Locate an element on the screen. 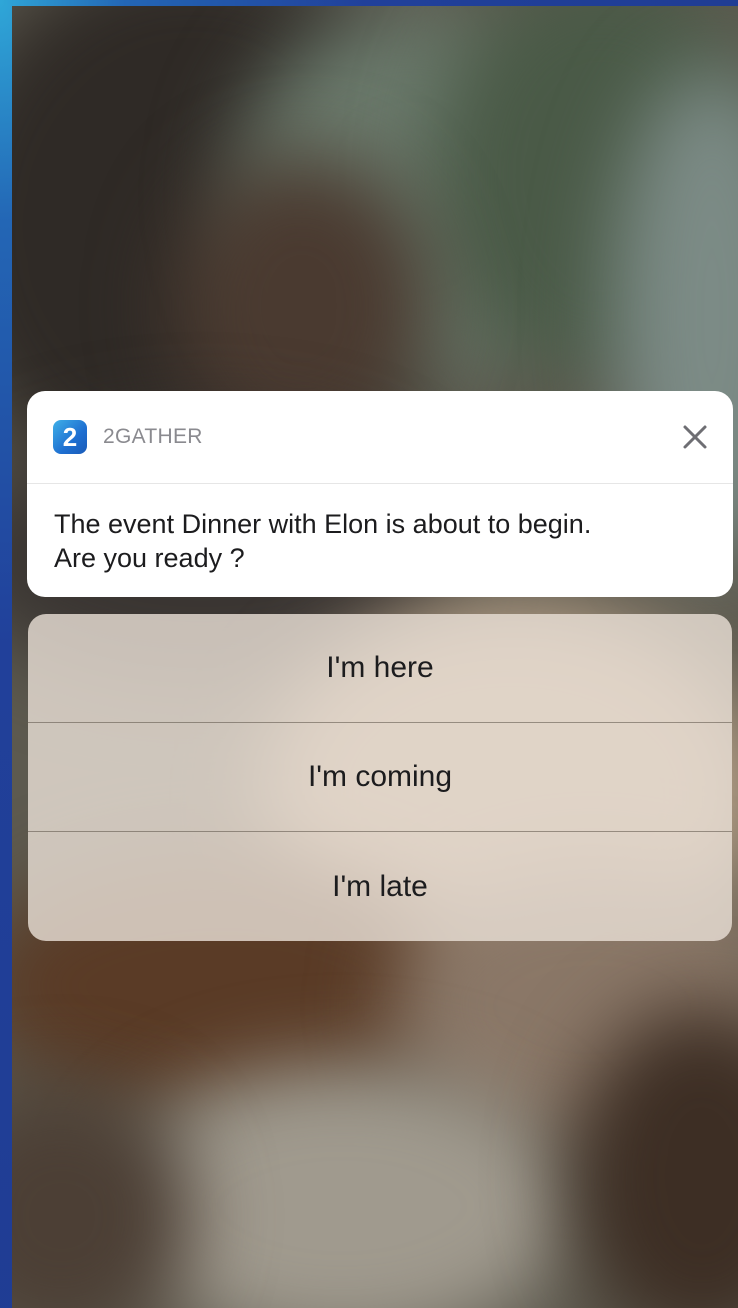 The height and width of the screenshot is (1308, 738). 2gather-app-icon: 2 is located at coordinates (70, 437).